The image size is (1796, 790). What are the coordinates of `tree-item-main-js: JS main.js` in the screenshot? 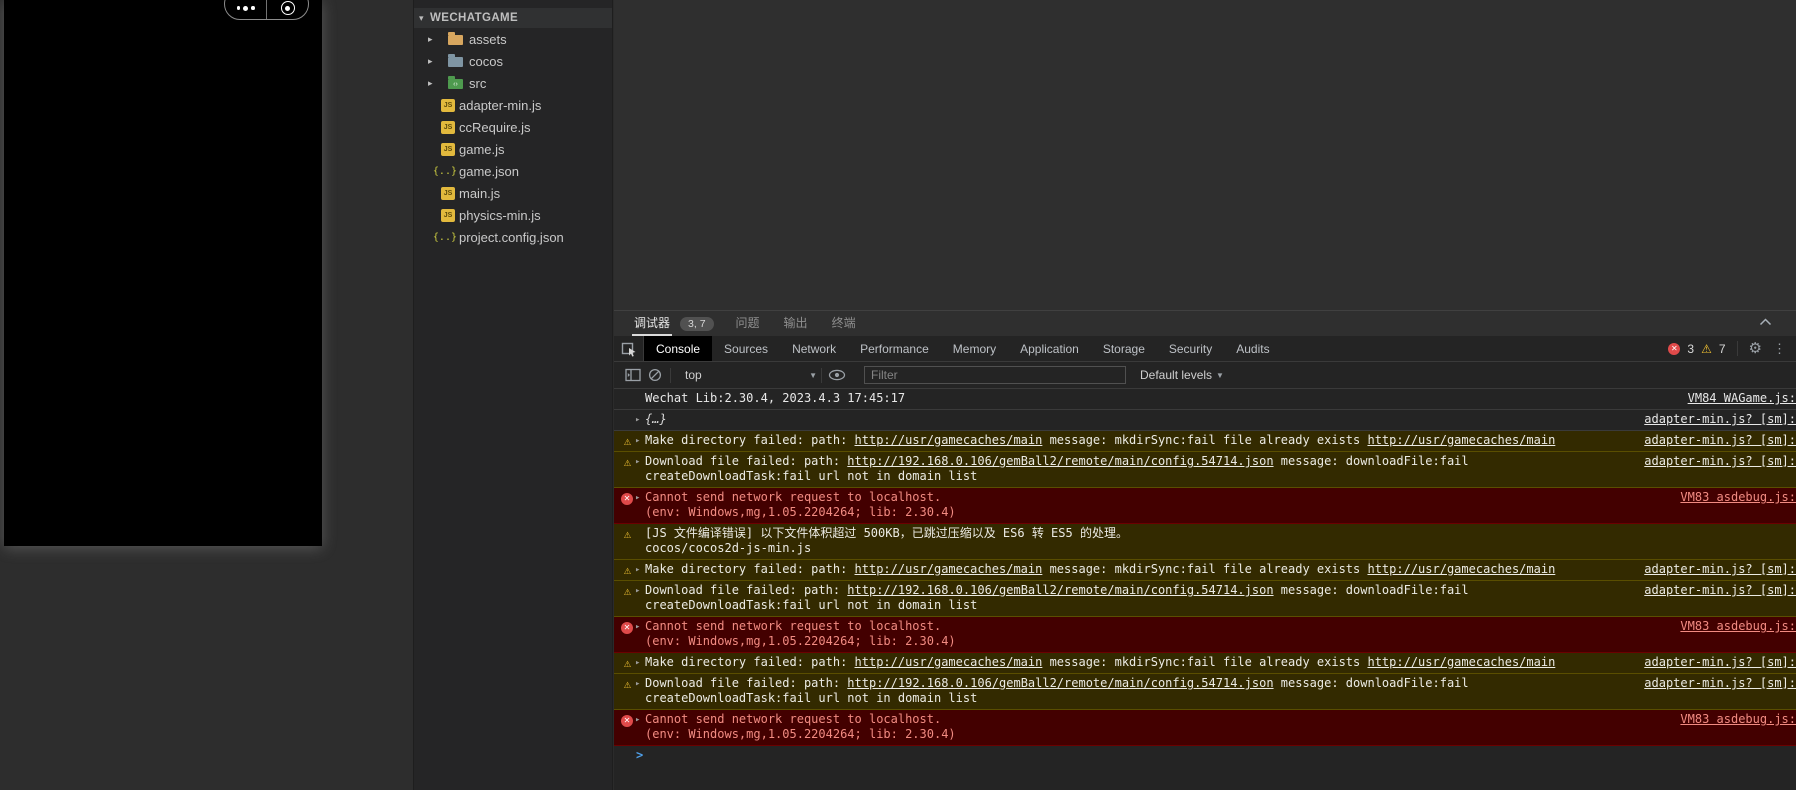 It's located at (513, 193).